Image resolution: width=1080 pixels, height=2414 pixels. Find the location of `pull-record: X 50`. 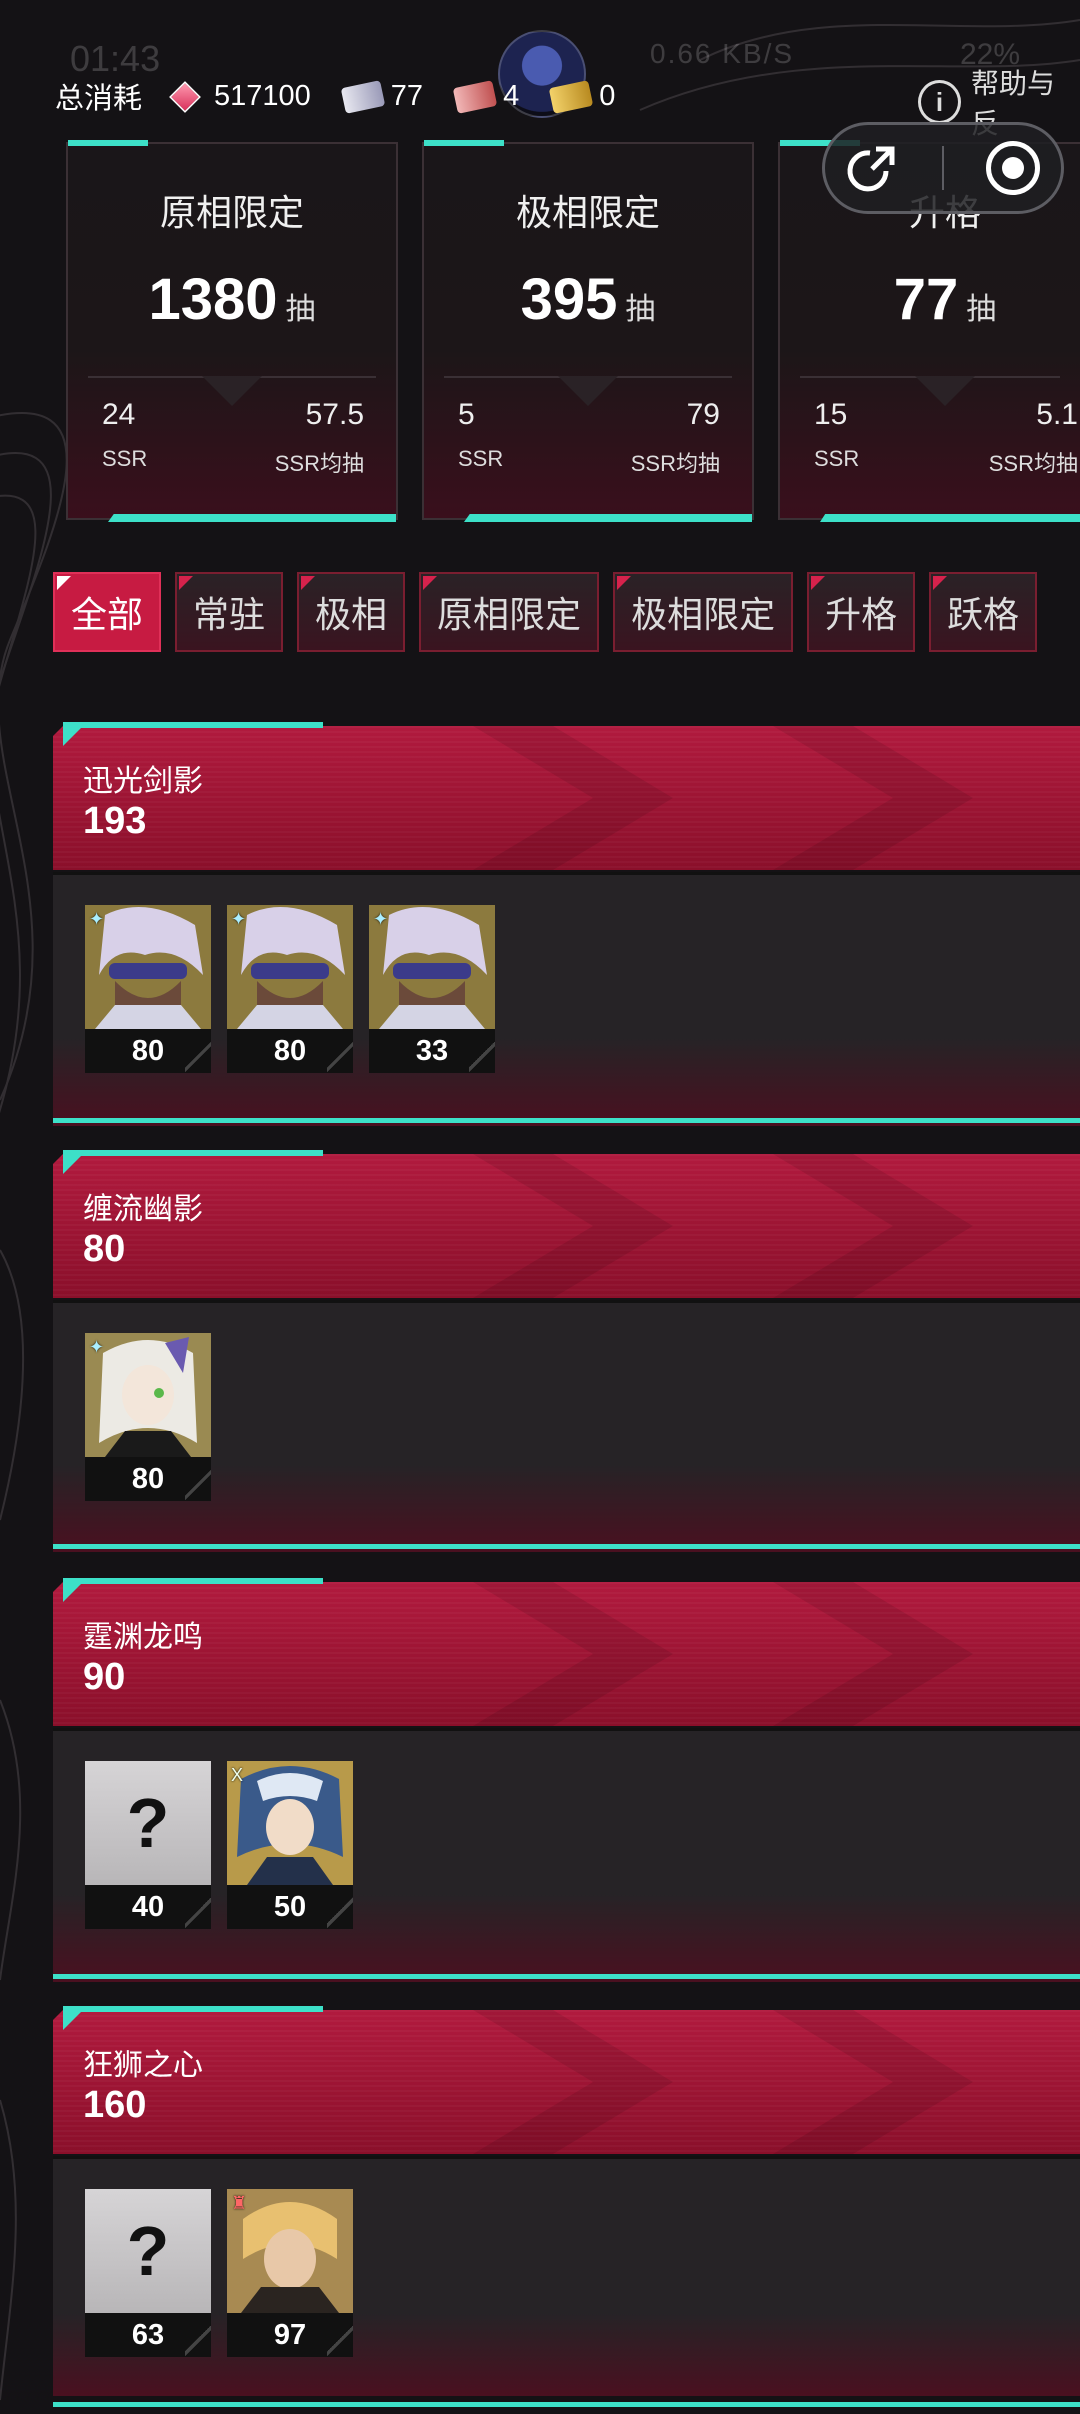

pull-record: X 50 is located at coordinates (290, 1845).